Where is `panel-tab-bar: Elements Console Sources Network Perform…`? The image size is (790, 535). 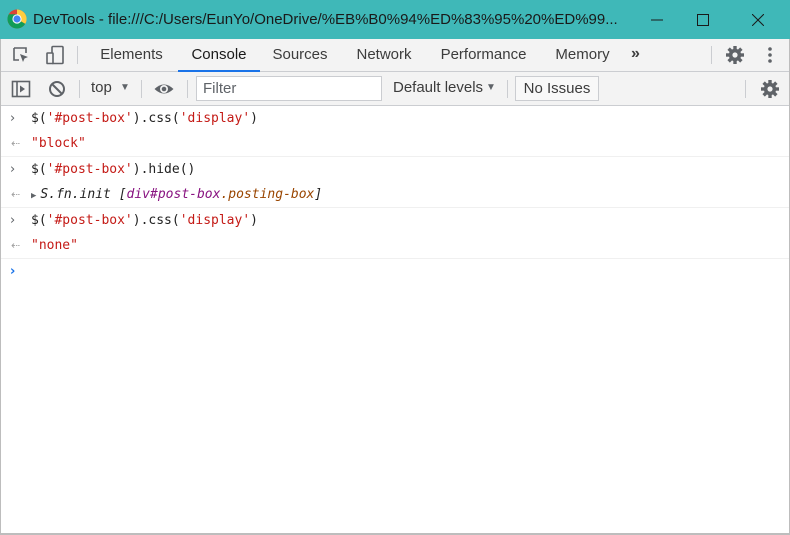 panel-tab-bar: Elements Console Sources Network Perform… is located at coordinates (395, 55).